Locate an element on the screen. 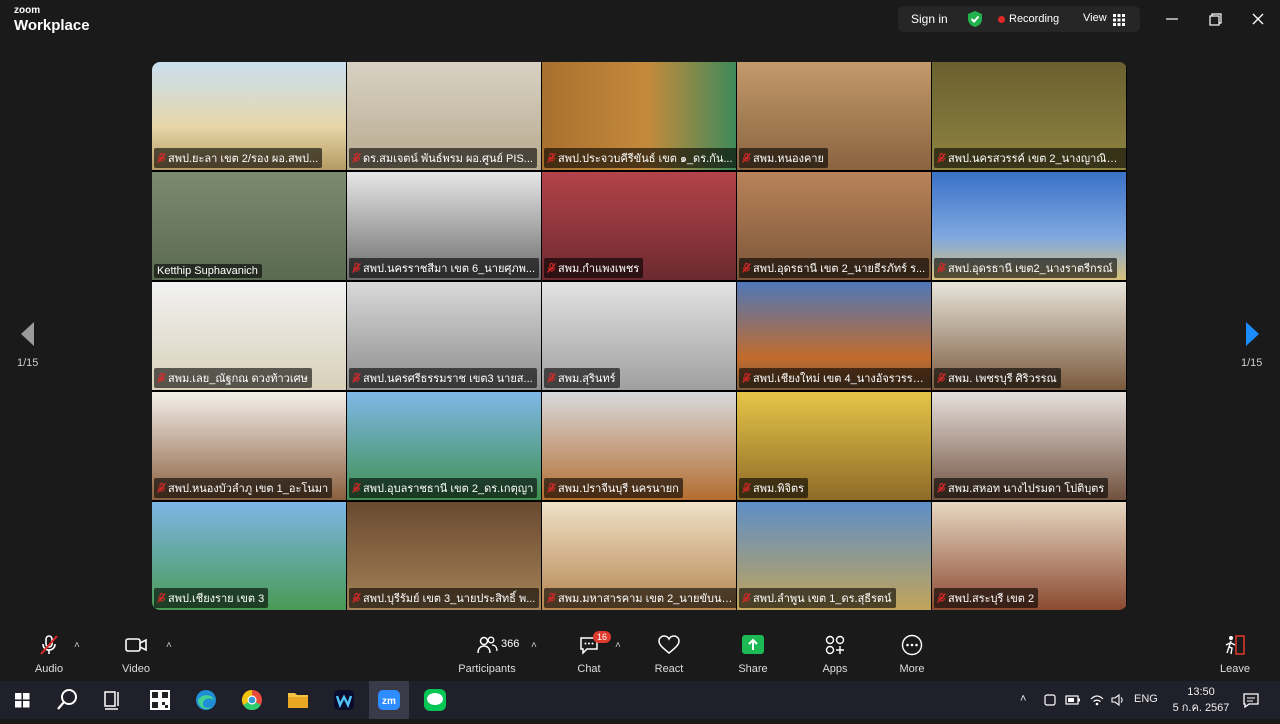 The height and width of the screenshot is (724, 1280). meeting-status-pill: Sign in Recording View is located at coordinates (1019, 19).